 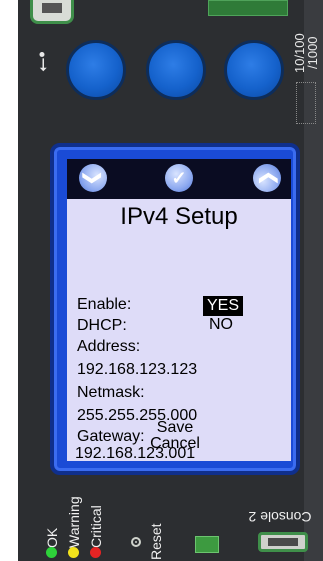 What do you see at coordinates (73, 552) in the screenshot?
I see `warning-led` at bounding box center [73, 552].